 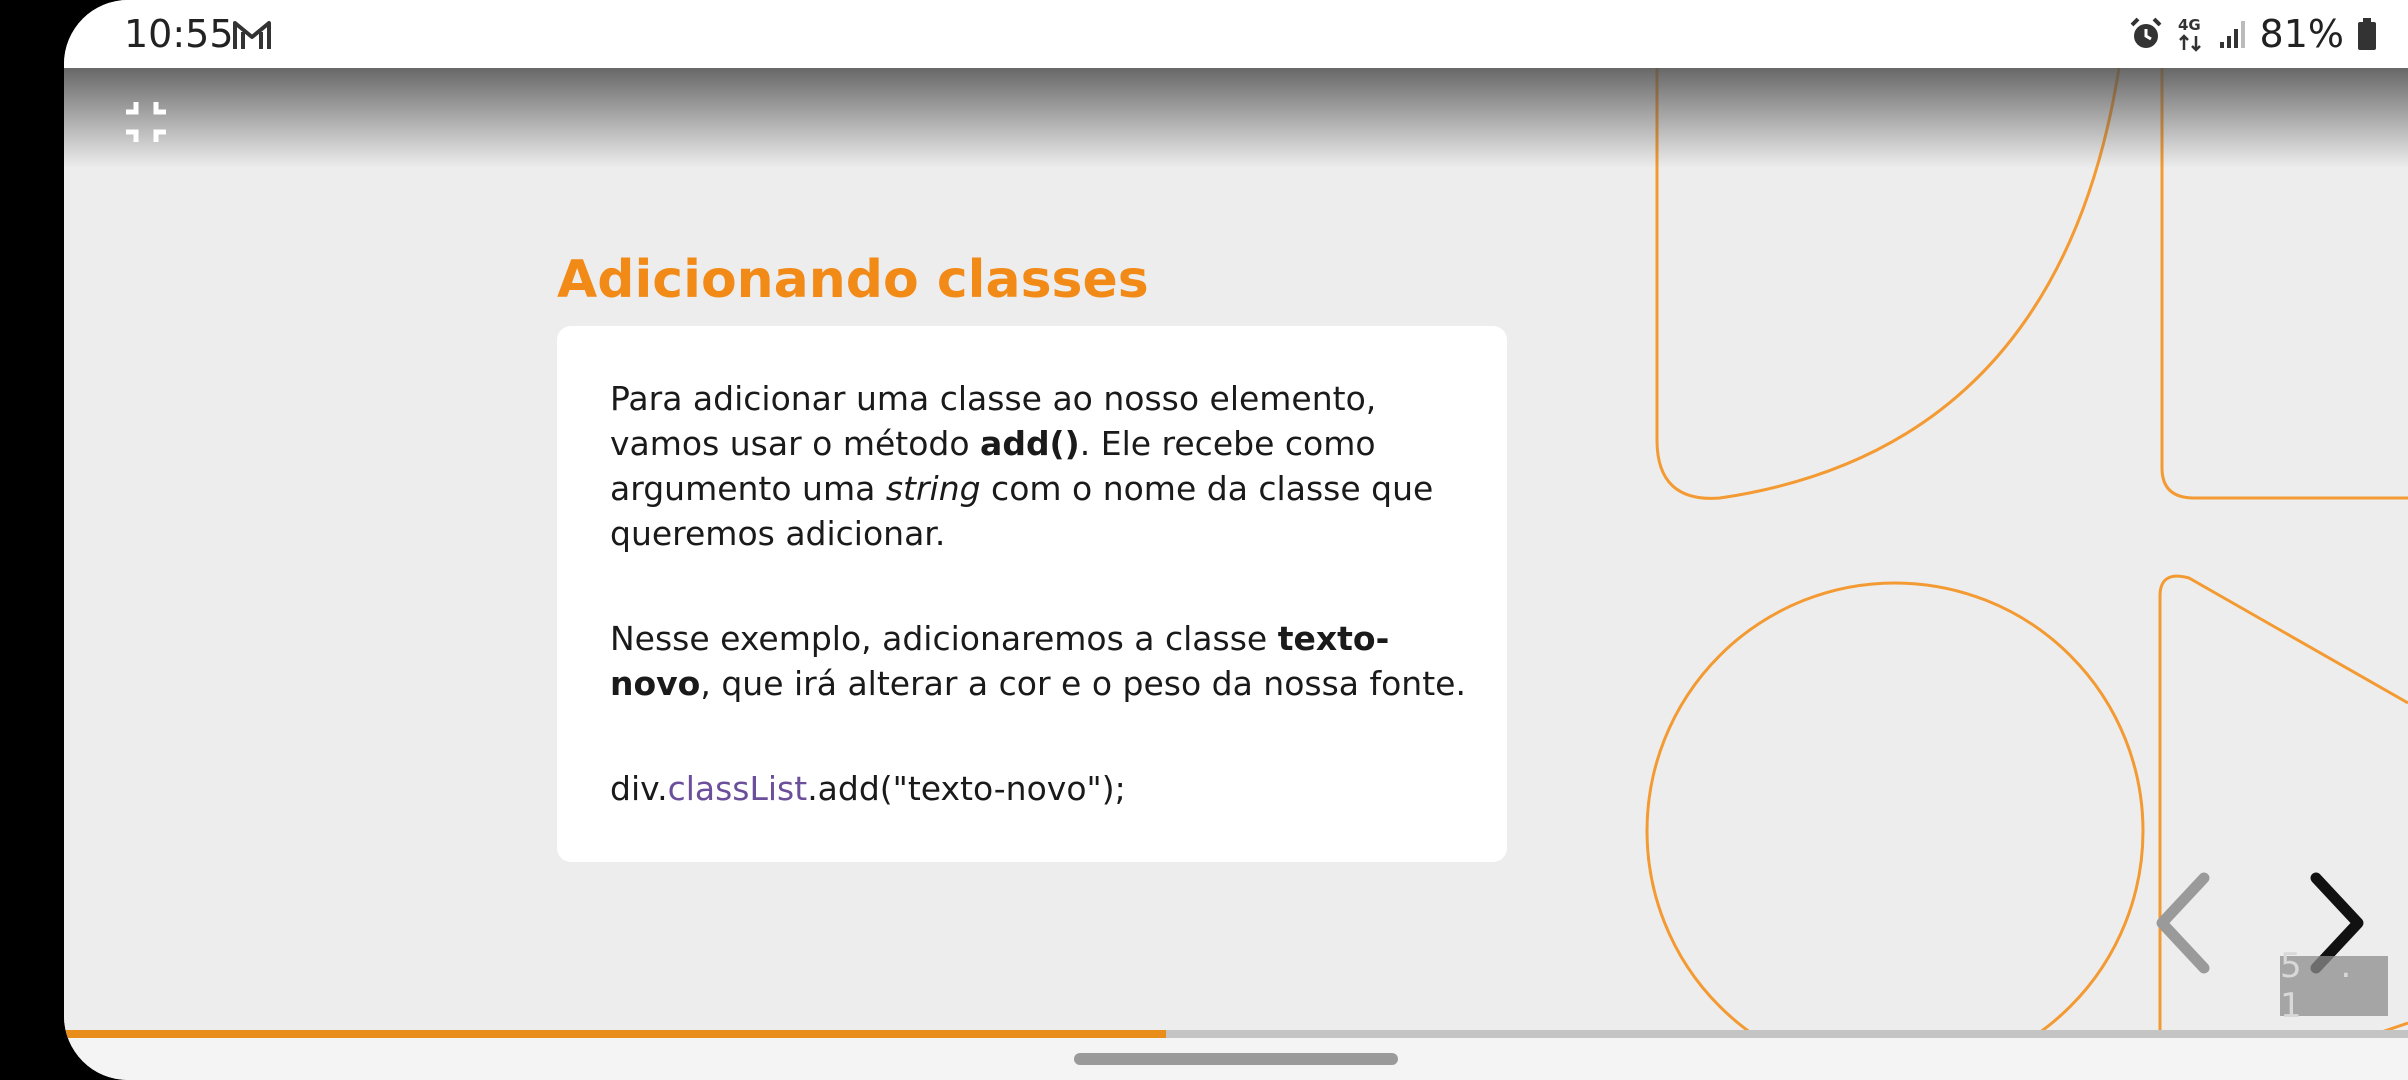 I want to click on home-handle, so click(x=1236, y=1059).